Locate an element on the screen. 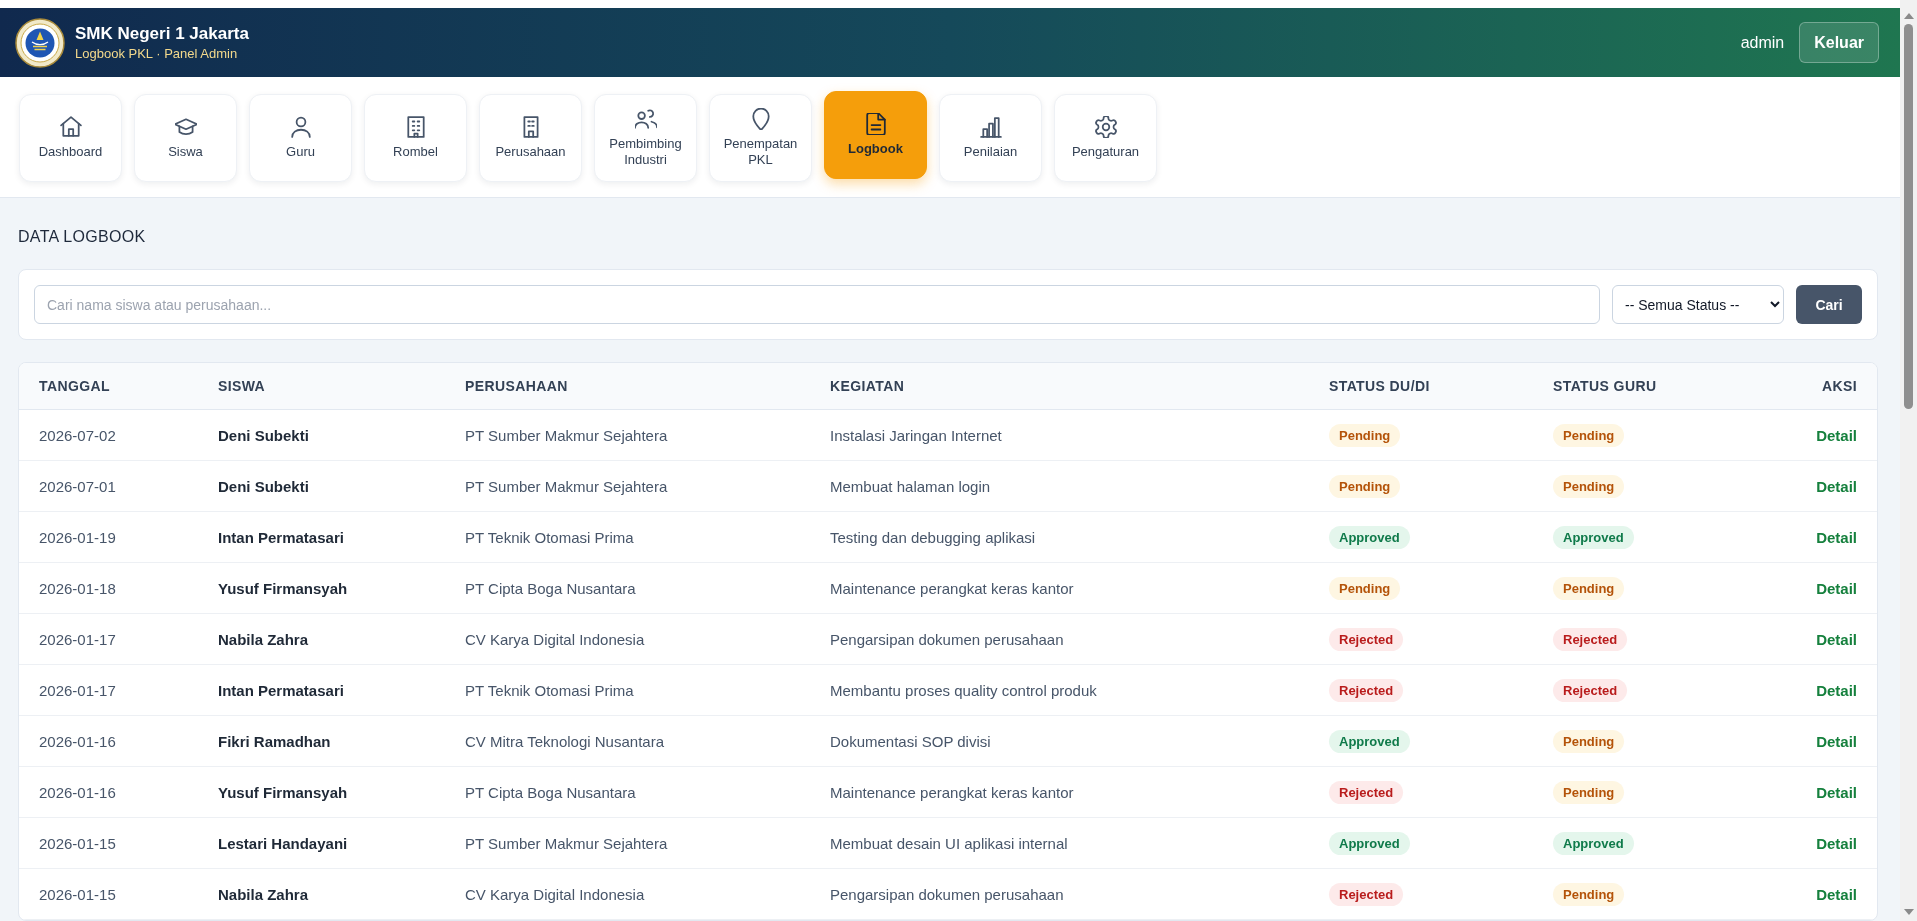 The image size is (1917, 921). student-name-cell-text: Lestari Handayani is located at coordinates (283, 843).